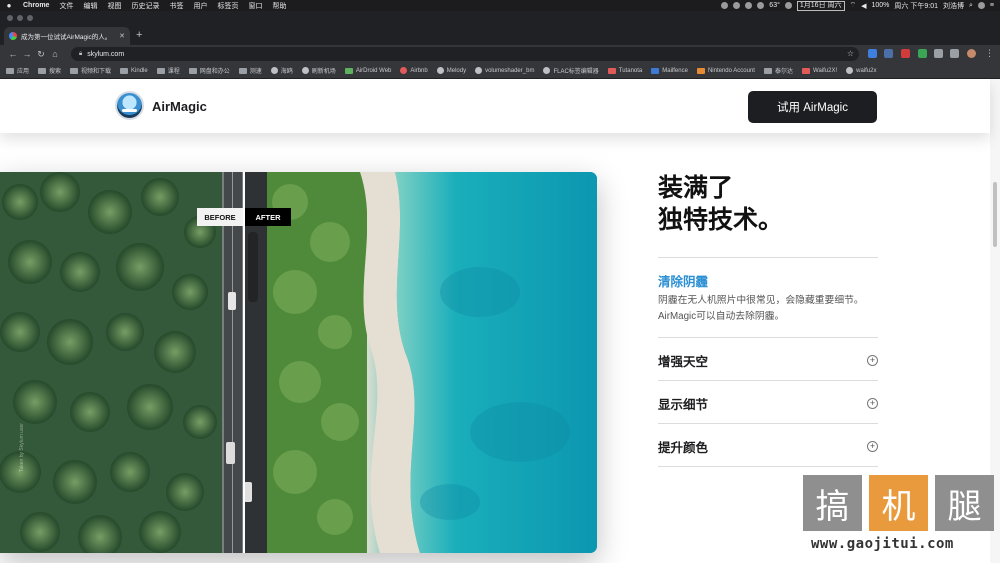 This screenshot has width=1000, height=563. Describe the element at coordinates (30, 18) in the screenshot. I see `zoom-window-button` at that location.